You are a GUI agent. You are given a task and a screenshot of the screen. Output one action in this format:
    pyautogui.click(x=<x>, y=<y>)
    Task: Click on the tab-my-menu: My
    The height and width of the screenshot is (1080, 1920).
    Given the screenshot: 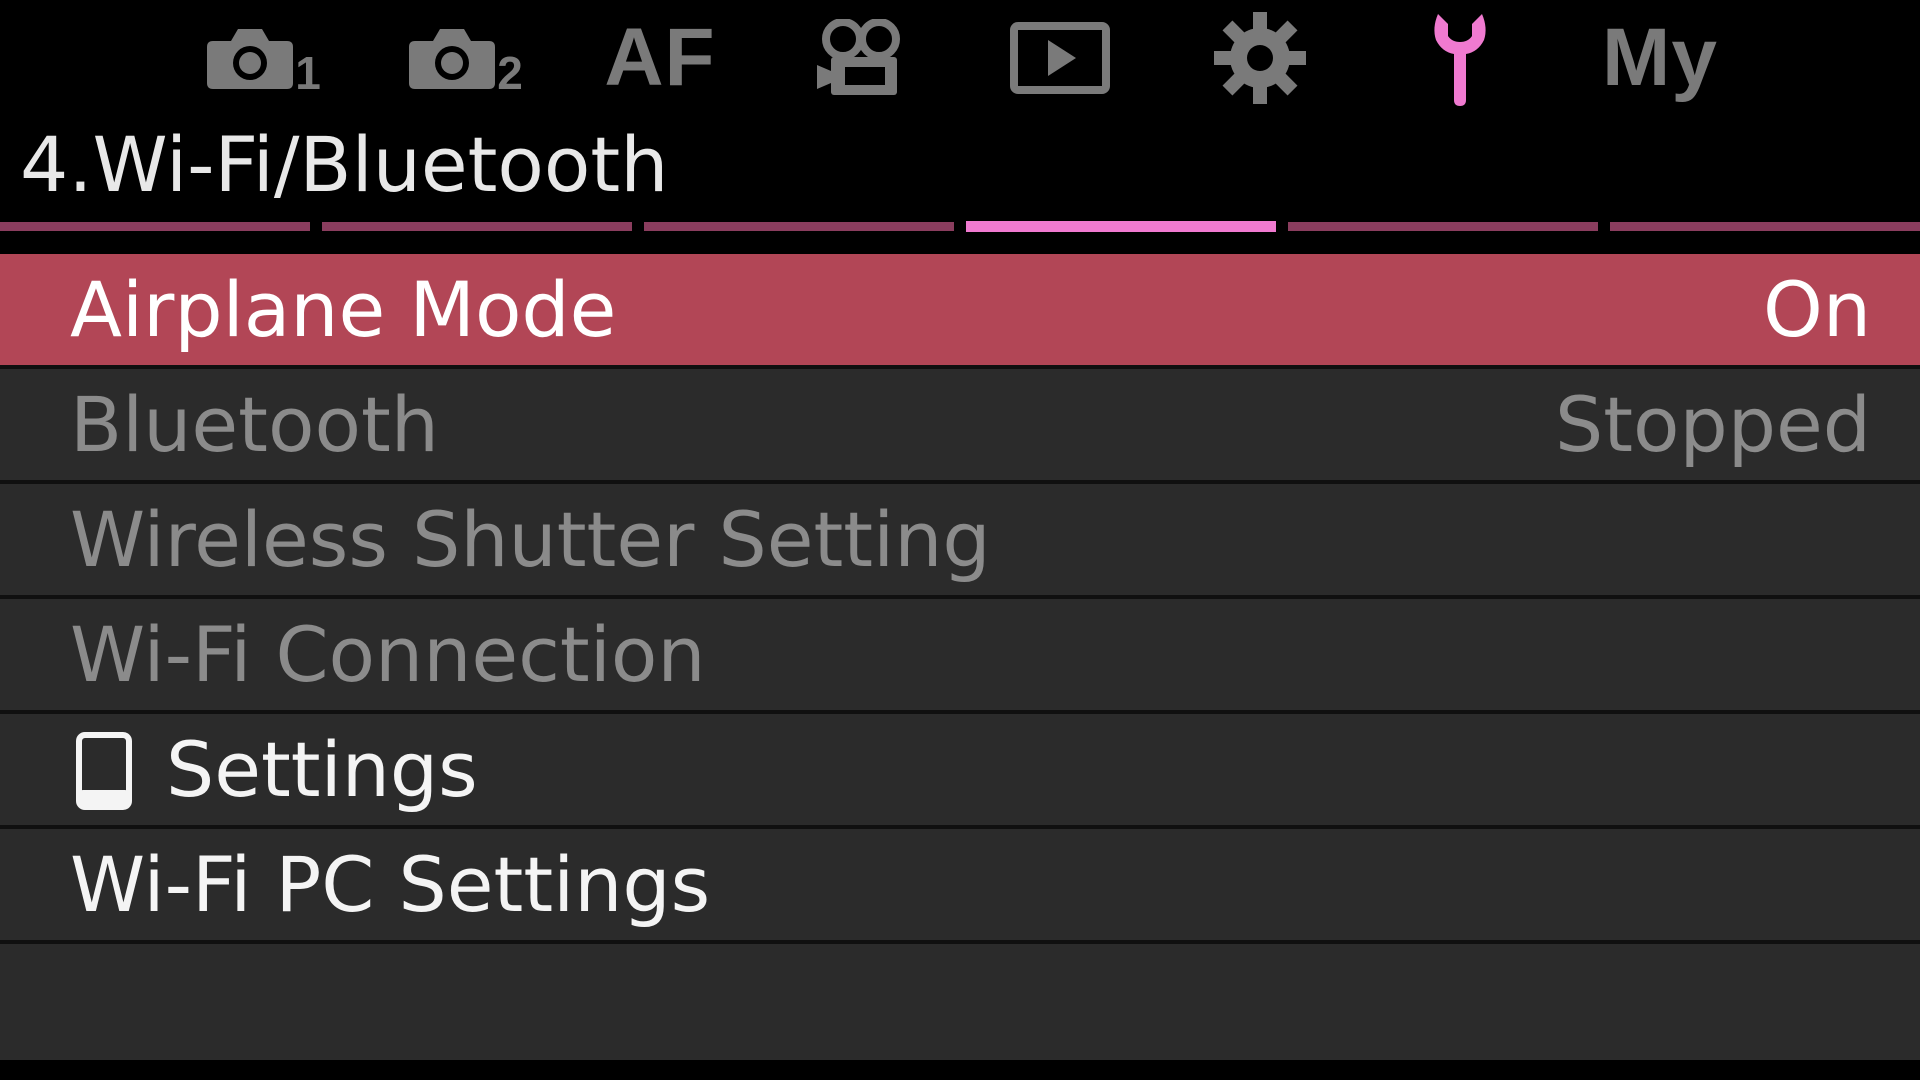 What is the action you would take?
    pyautogui.click(x=1660, y=58)
    